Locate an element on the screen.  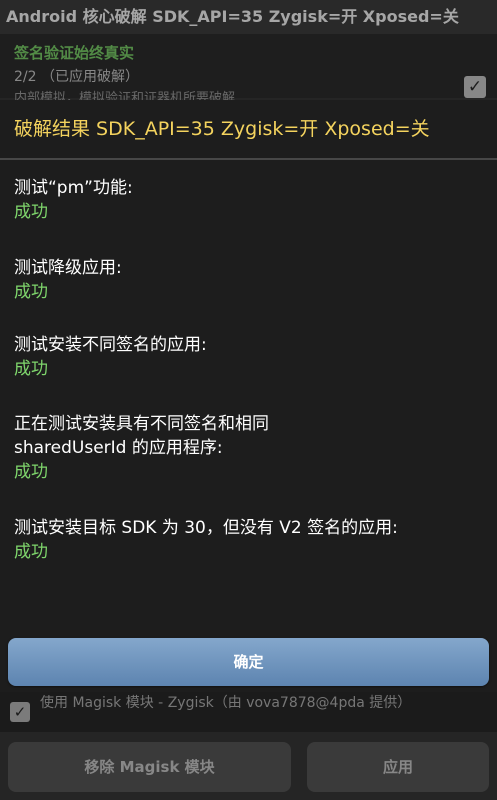
result-question: 测试安装不同签名的应用: is located at coordinates (110, 345).